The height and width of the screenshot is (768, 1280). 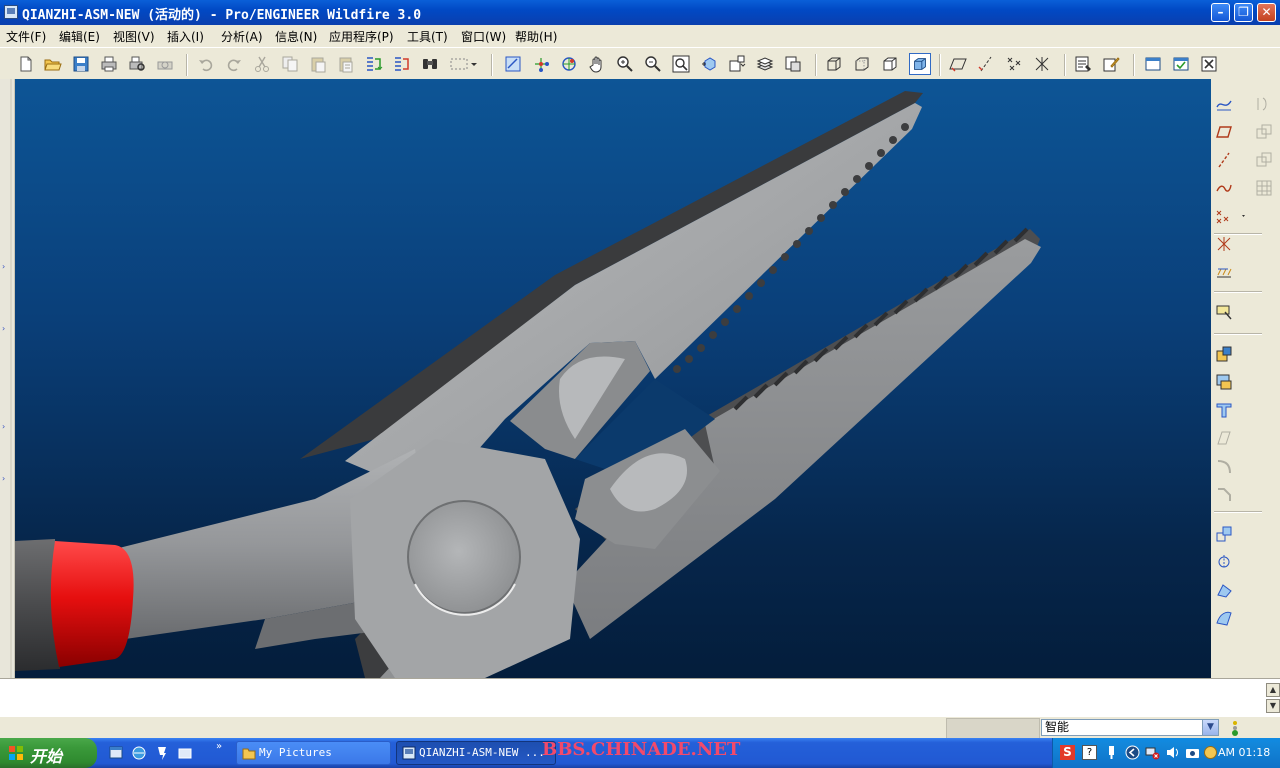 What do you see at coordinates (653, 64) in the screenshot?
I see `zoom-out-icon` at bounding box center [653, 64].